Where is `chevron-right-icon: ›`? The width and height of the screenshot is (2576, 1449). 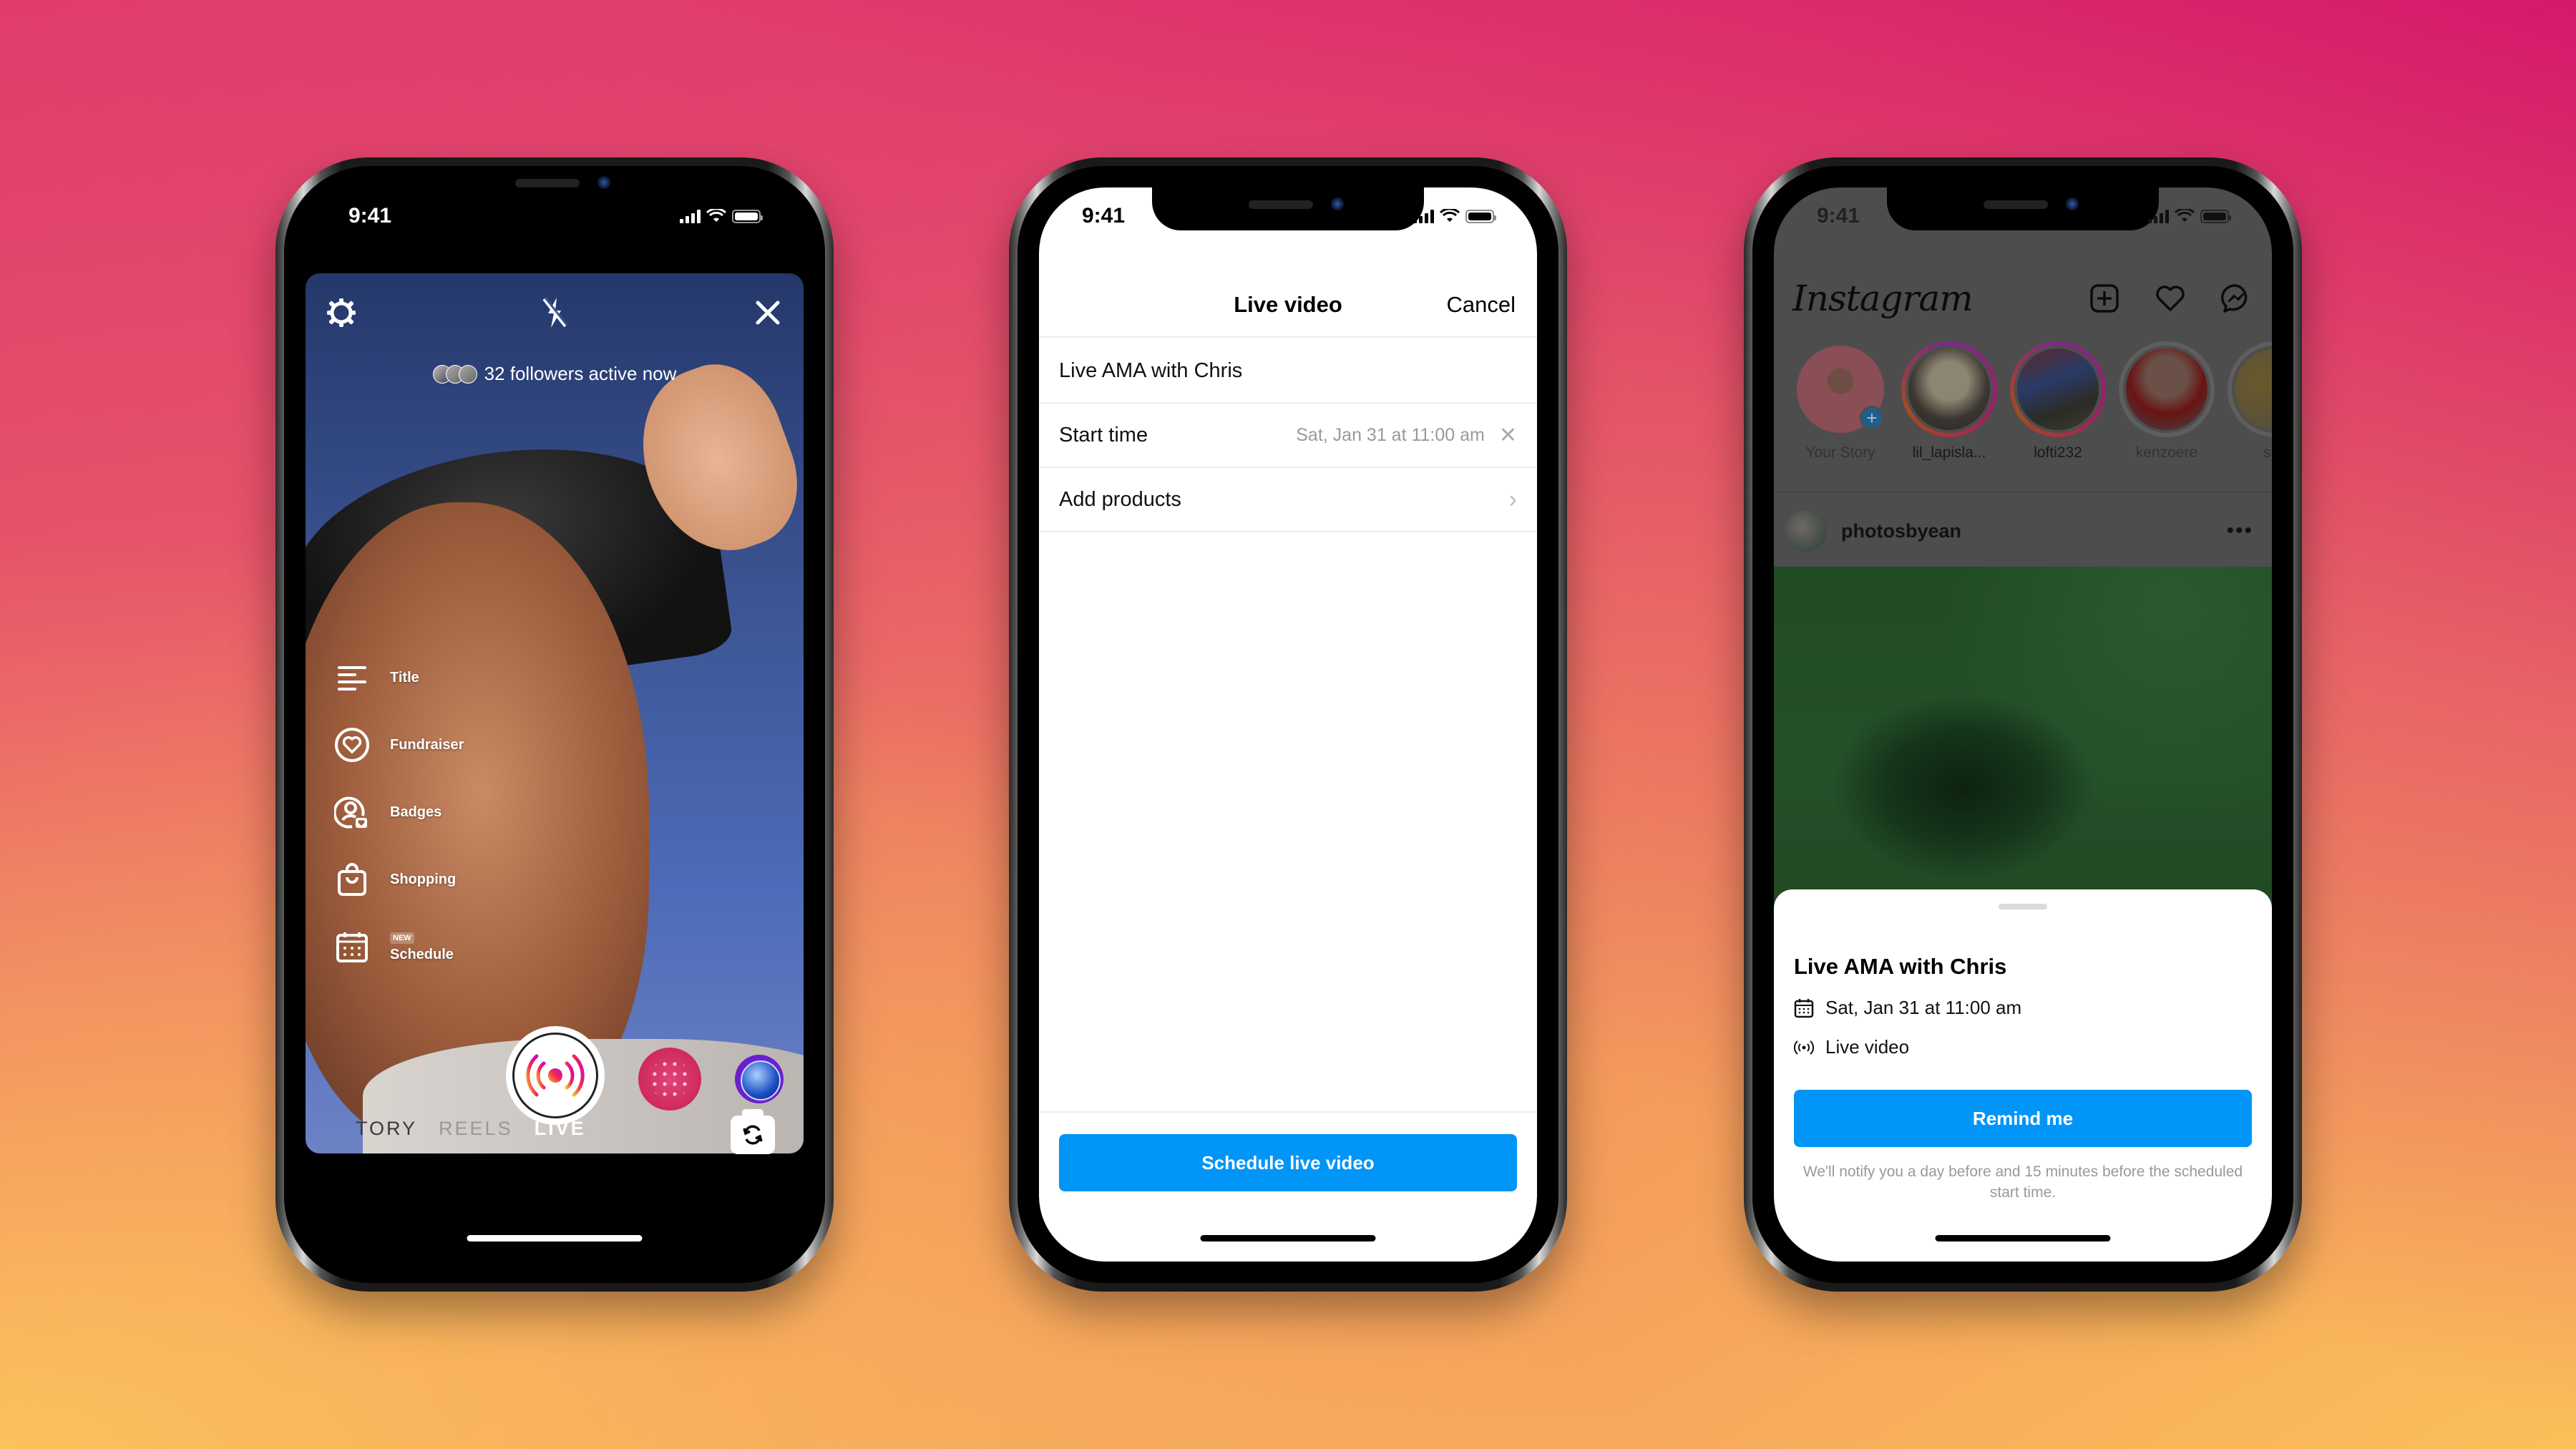
chevron-right-icon: › is located at coordinates (1512, 499).